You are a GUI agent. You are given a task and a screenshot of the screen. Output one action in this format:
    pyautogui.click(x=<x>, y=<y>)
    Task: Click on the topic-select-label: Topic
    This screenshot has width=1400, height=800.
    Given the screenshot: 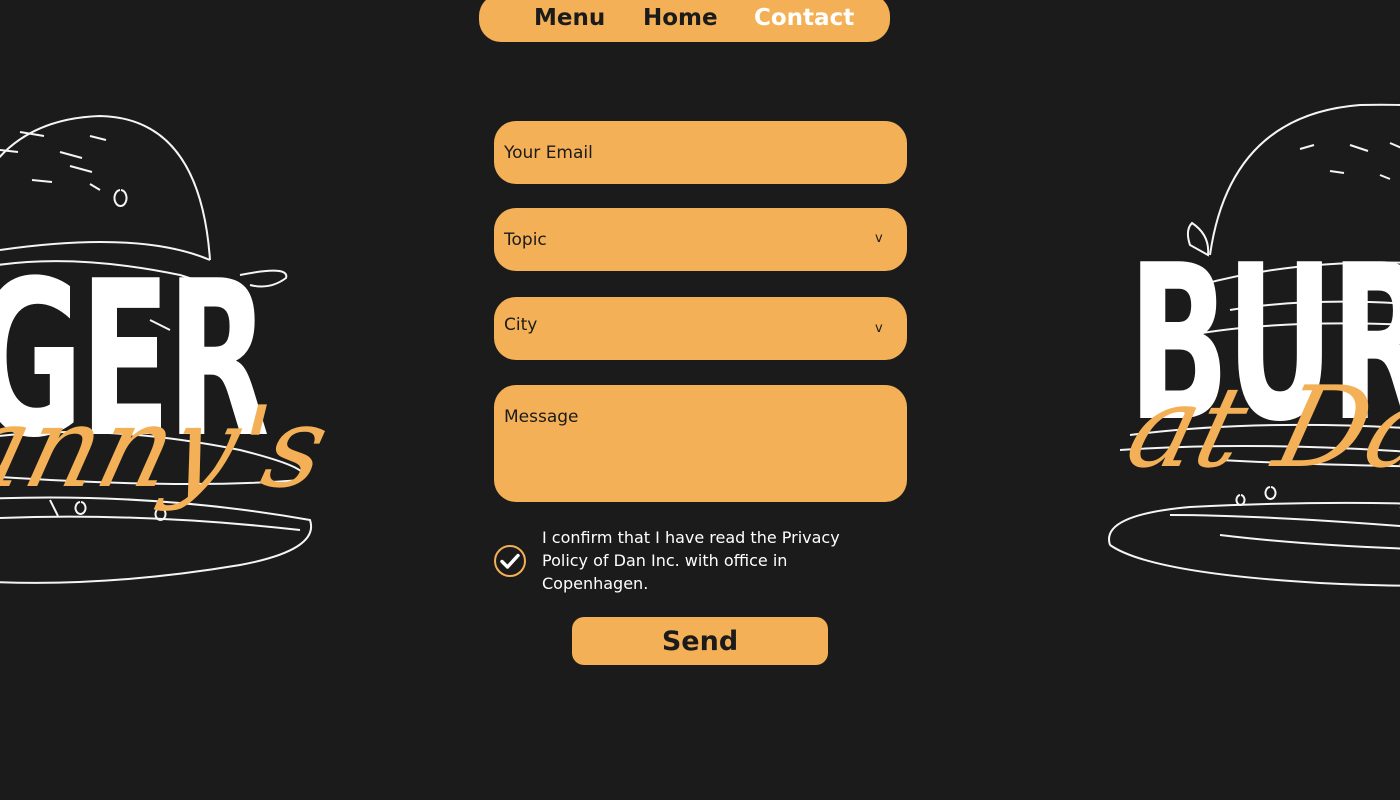 What is the action you would take?
    pyautogui.click(x=525, y=240)
    